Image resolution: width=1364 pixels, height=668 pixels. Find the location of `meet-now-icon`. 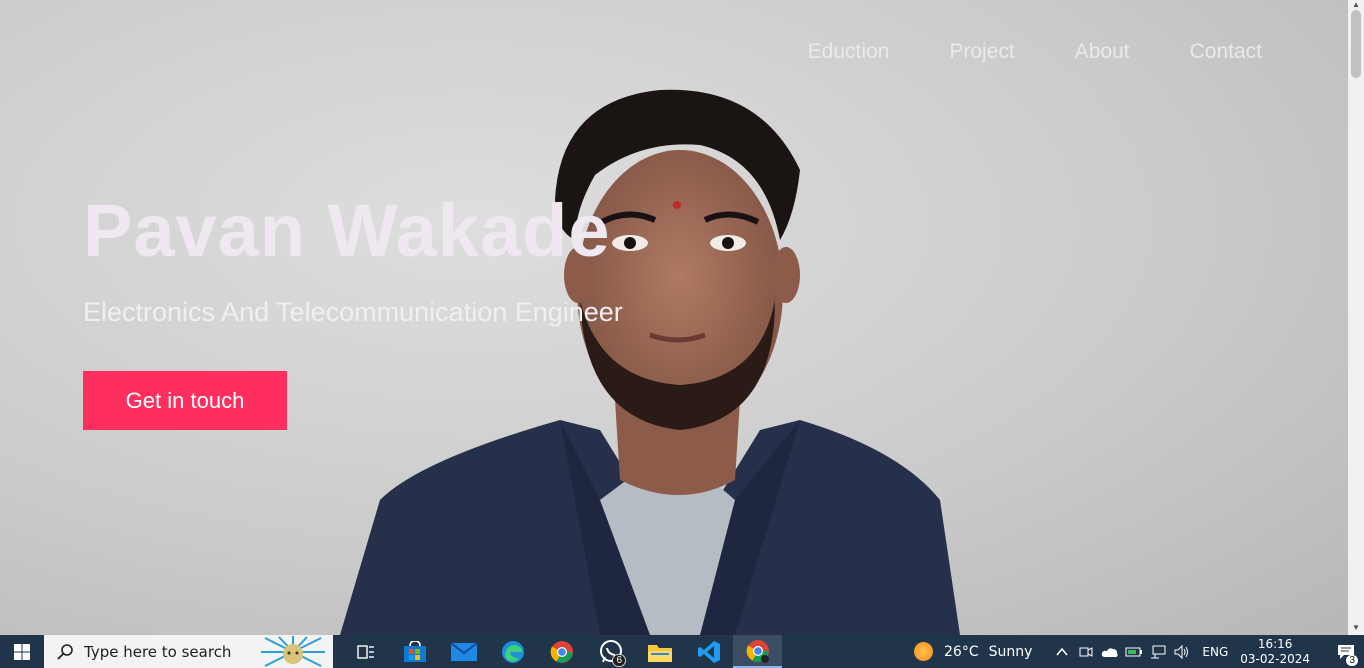

meet-now-icon is located at coordinates (1086, 651).